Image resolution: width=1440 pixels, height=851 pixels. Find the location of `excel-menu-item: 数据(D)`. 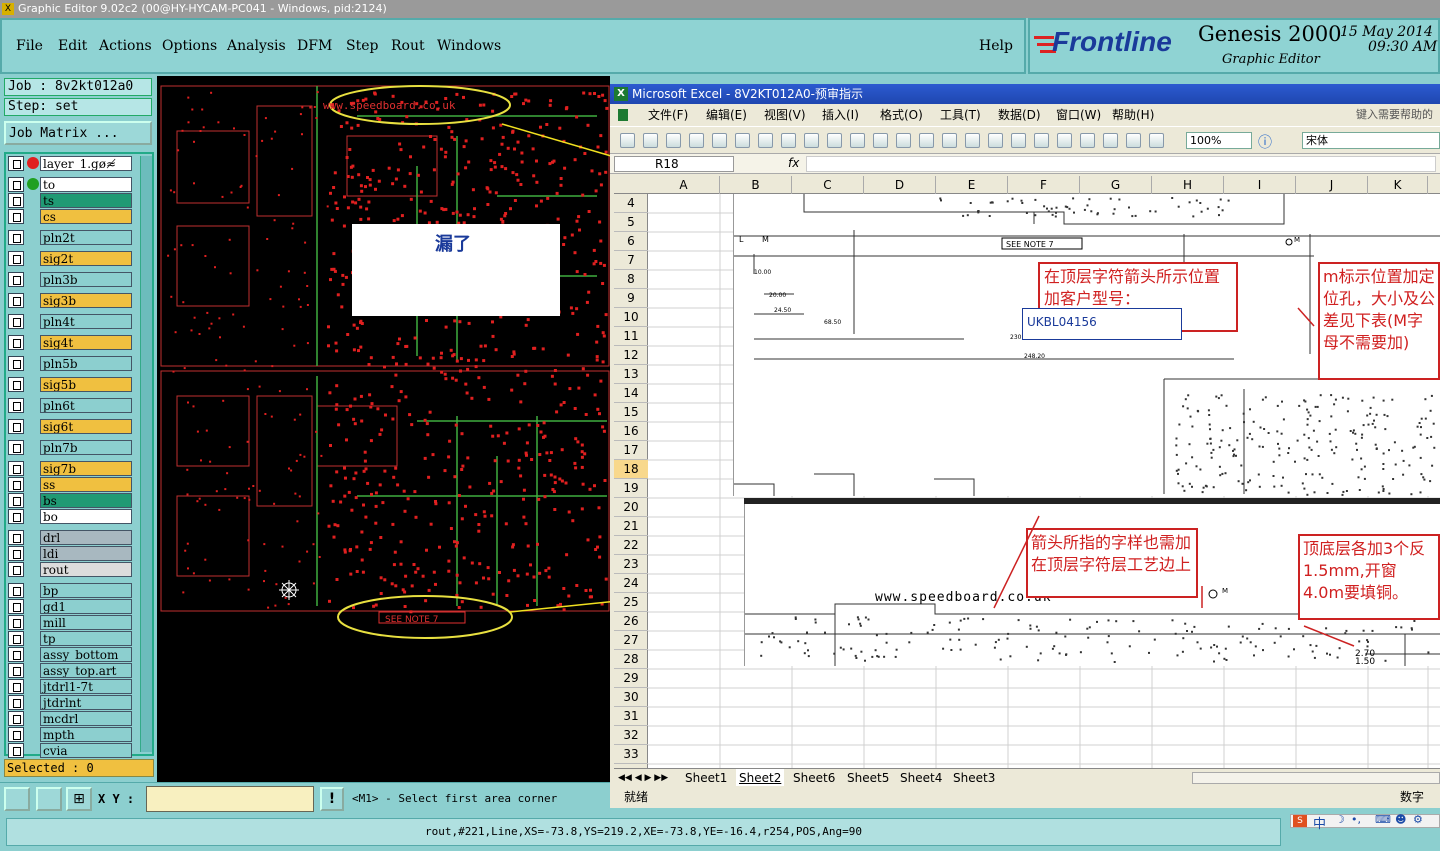

excel-menu-item: 数据(D) is located at coordinates (1019, 115).